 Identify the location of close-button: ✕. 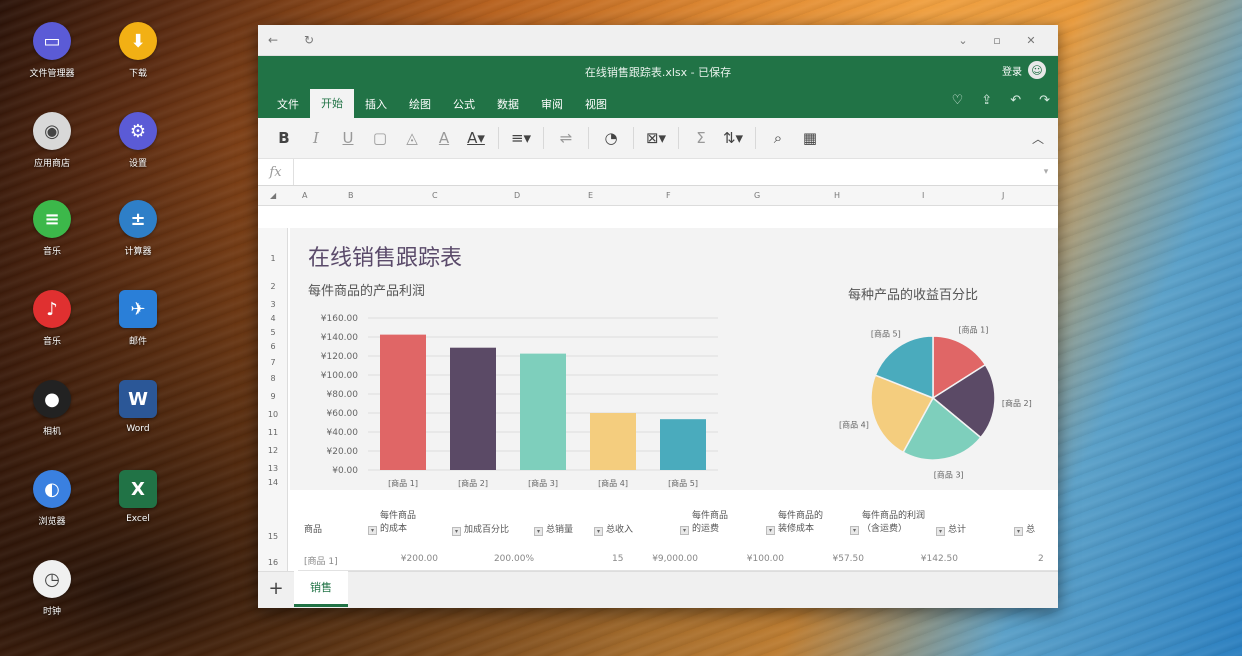
(1031, 40).